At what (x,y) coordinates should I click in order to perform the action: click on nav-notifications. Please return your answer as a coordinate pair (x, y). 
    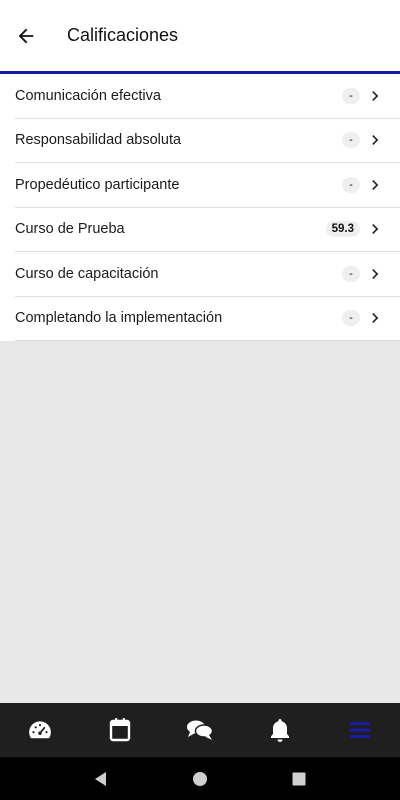
    Looking at the image, I should click on (280, 730).